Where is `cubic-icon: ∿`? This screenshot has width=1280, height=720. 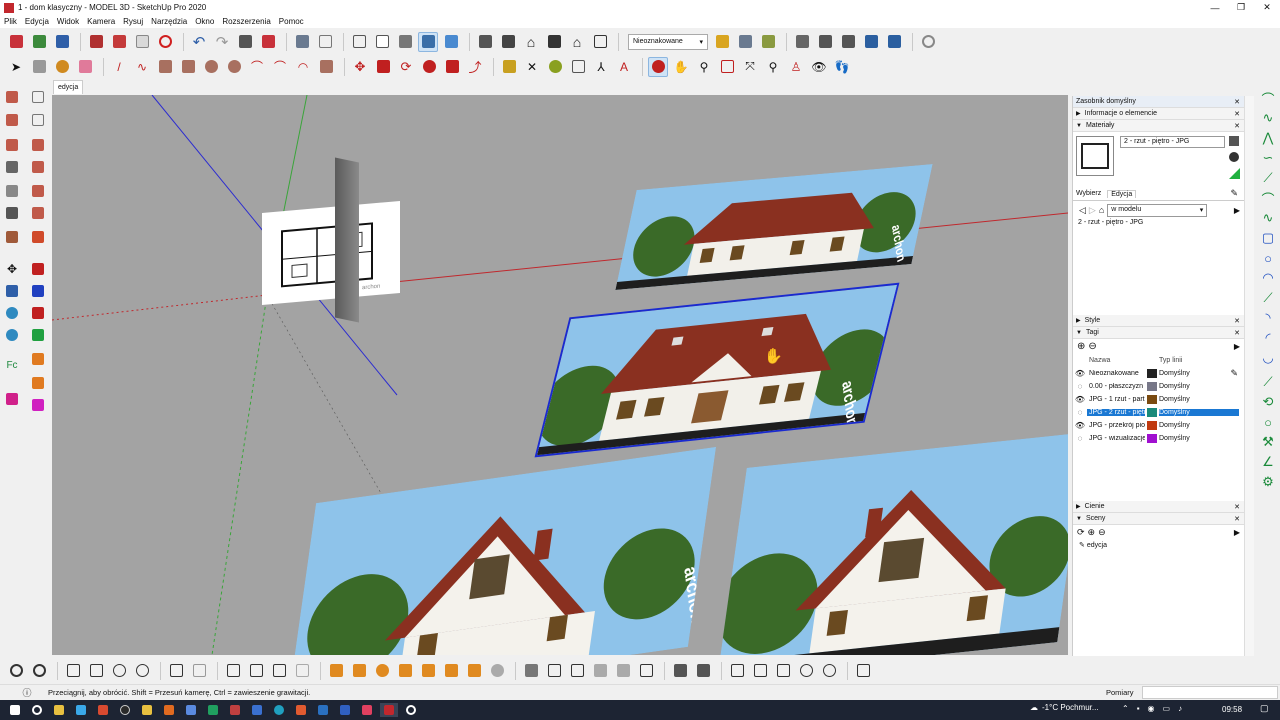
cubic-icon: ∿ is located at coordinates (1268, 218).